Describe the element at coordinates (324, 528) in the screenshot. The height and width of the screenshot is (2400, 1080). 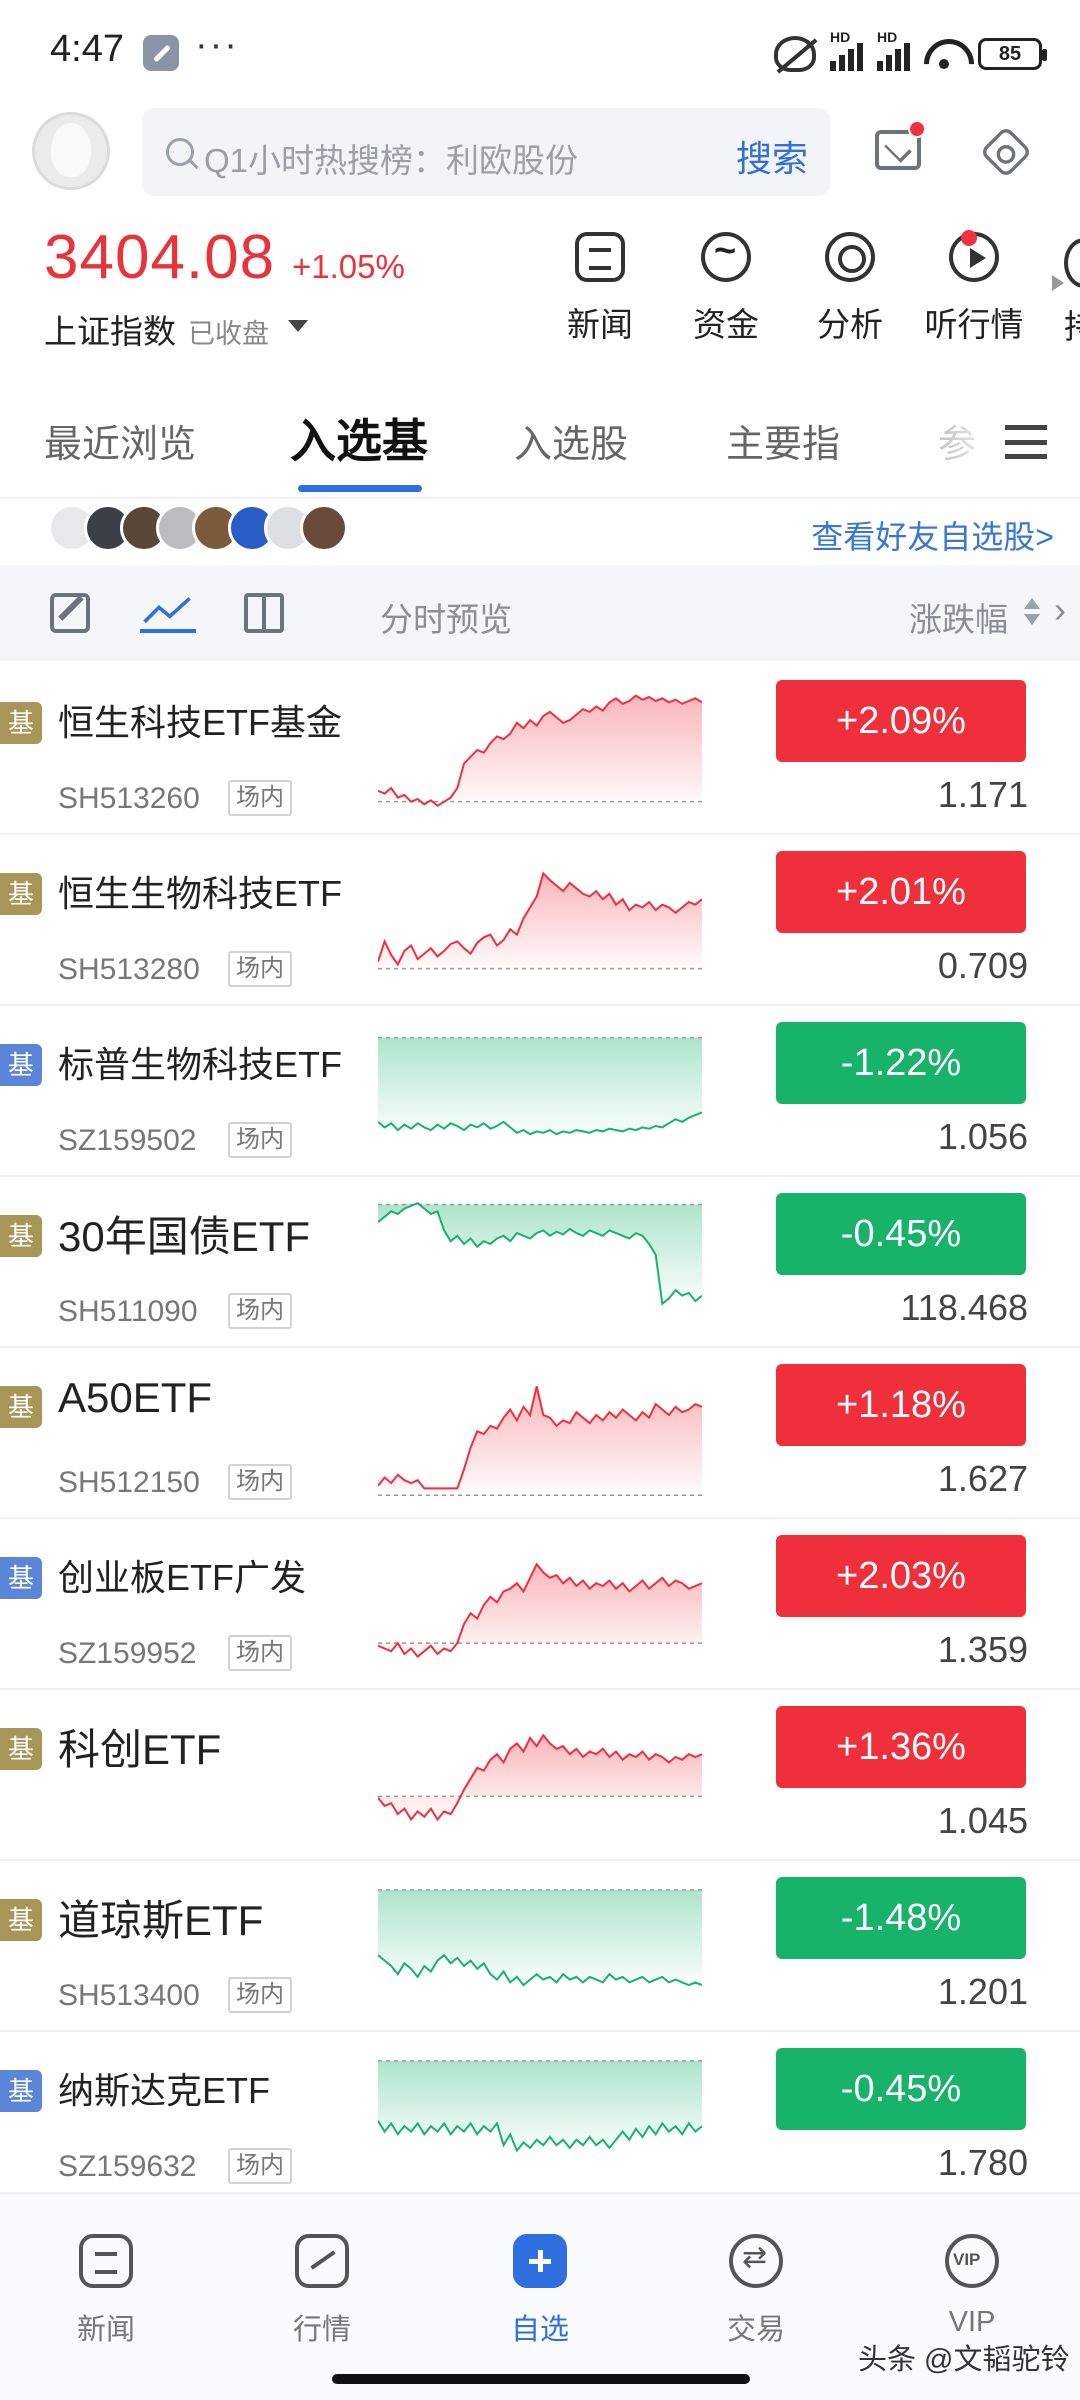
I see `friend-avatar` at that location.